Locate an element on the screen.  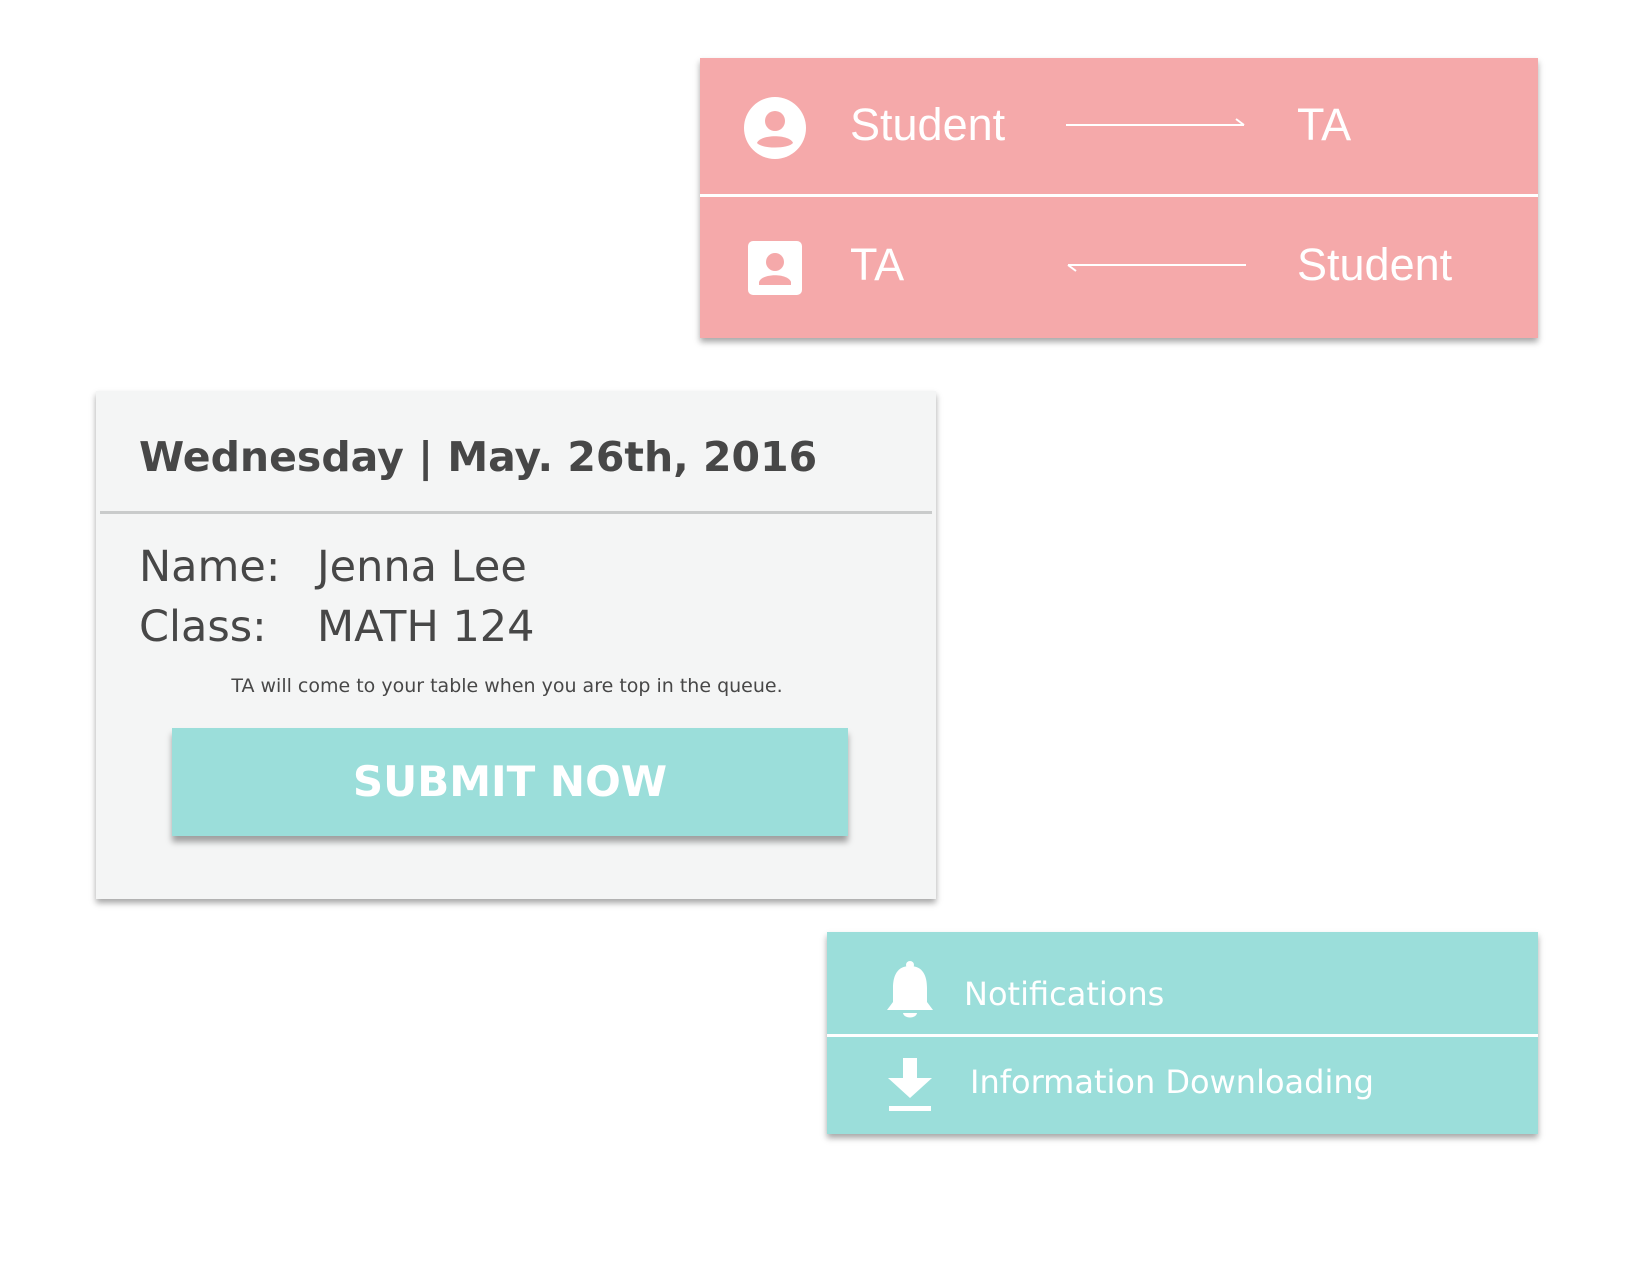
name-label: Name: is located at coordinates (210, 567).